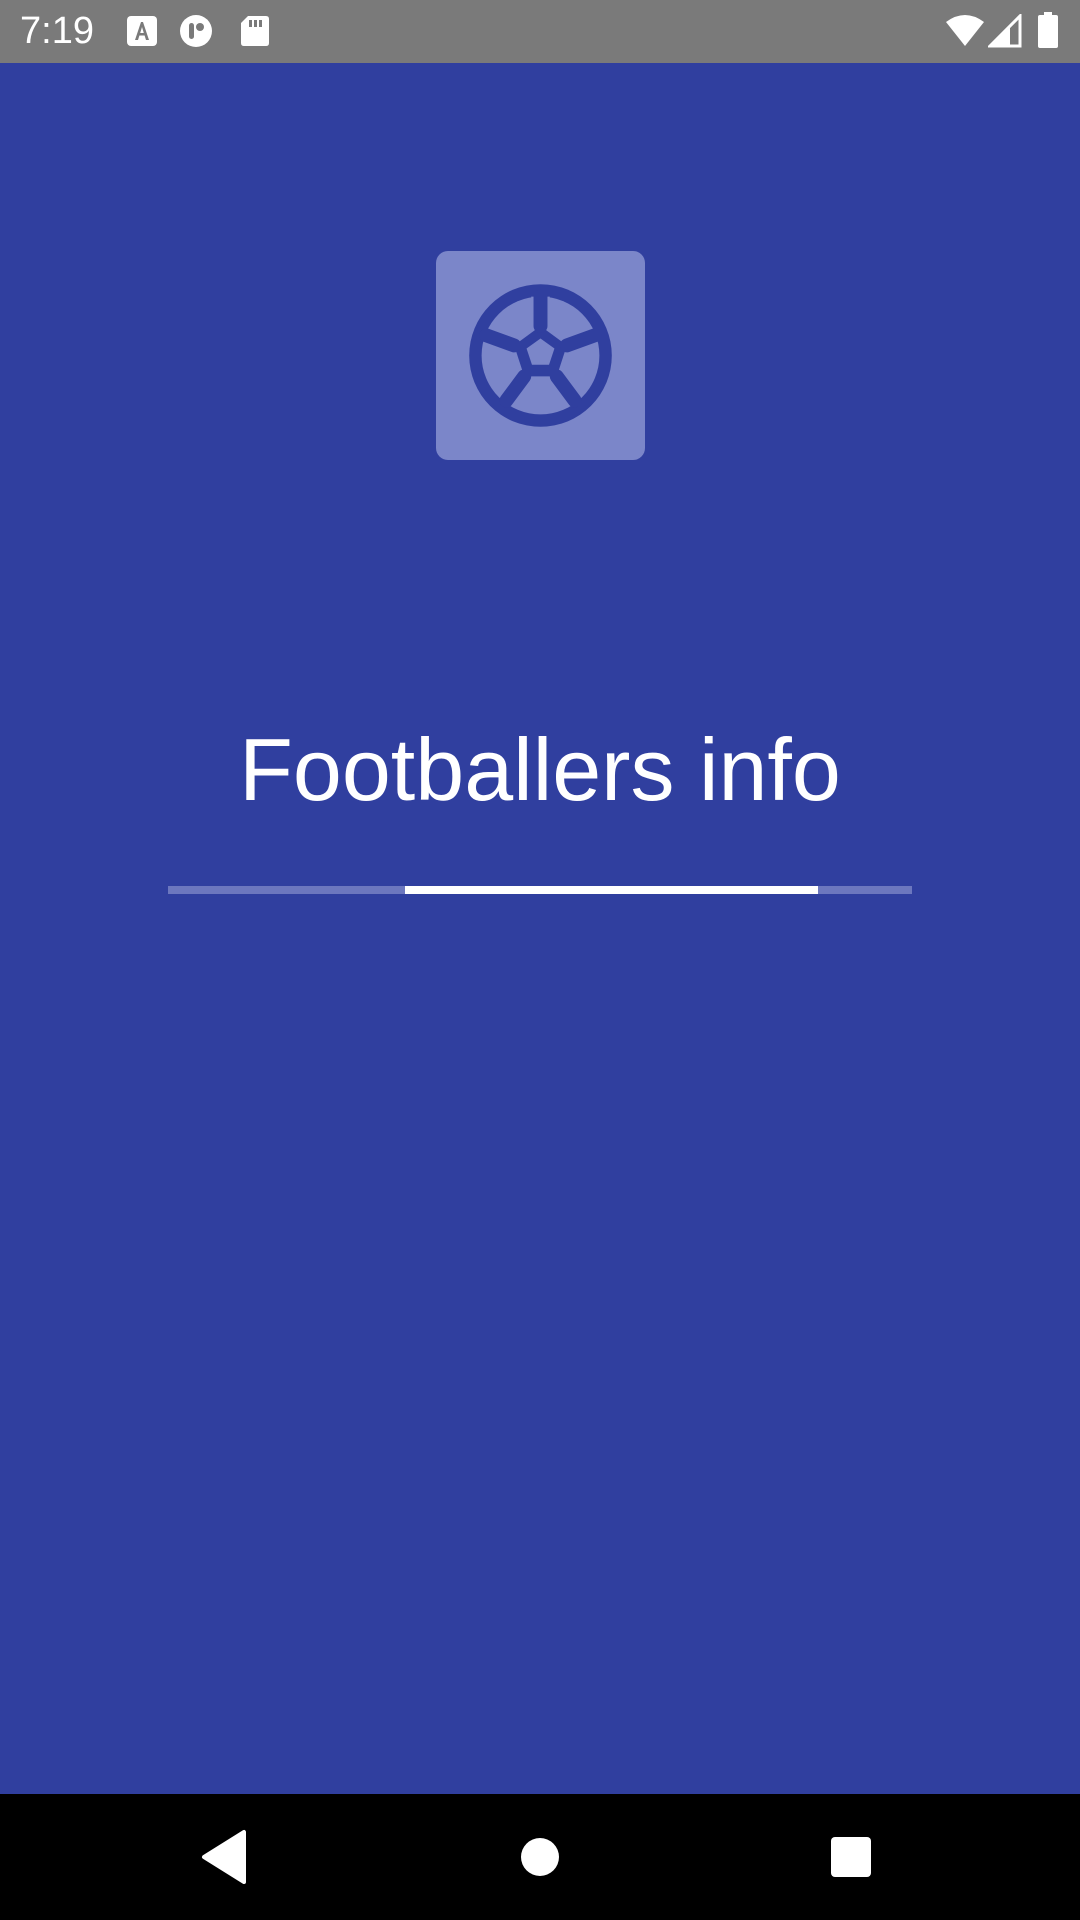 This screenshot has height=1920, width=1080. I want to click on progress-indicator, so click(611, 890).